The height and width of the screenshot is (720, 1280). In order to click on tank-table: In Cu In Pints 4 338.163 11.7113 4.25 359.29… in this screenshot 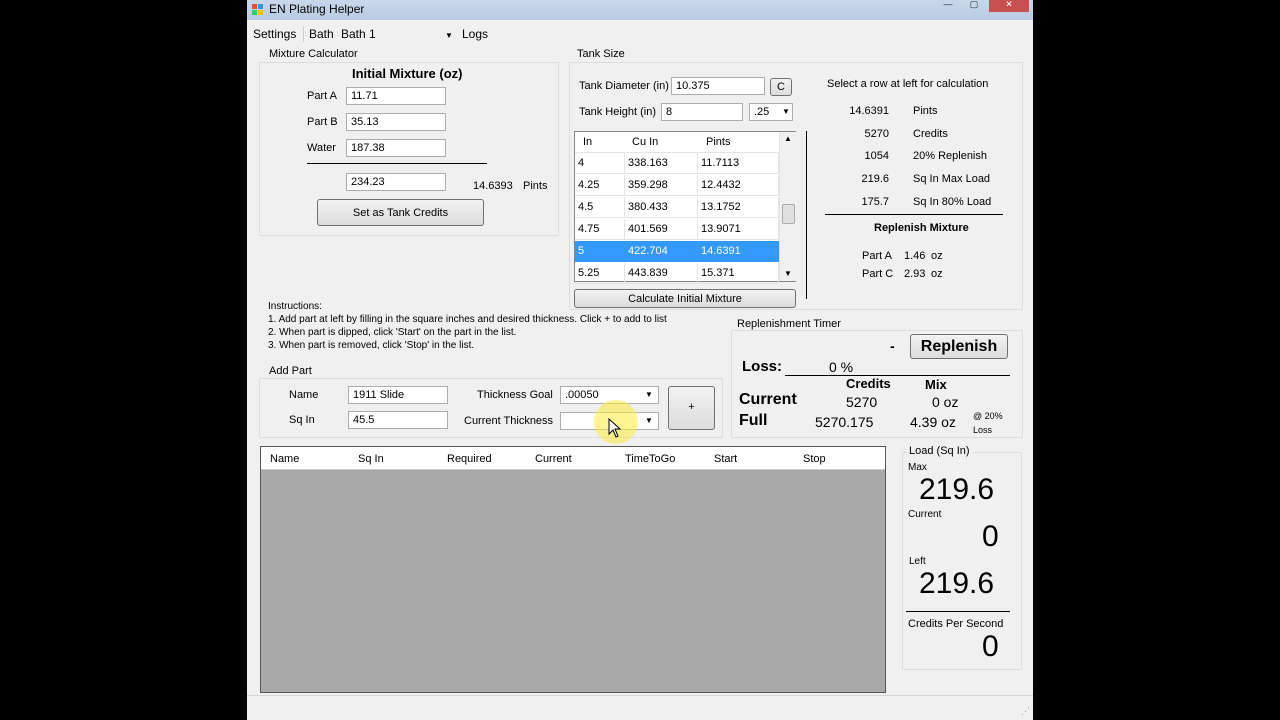, I will do `click(685, 208)`.